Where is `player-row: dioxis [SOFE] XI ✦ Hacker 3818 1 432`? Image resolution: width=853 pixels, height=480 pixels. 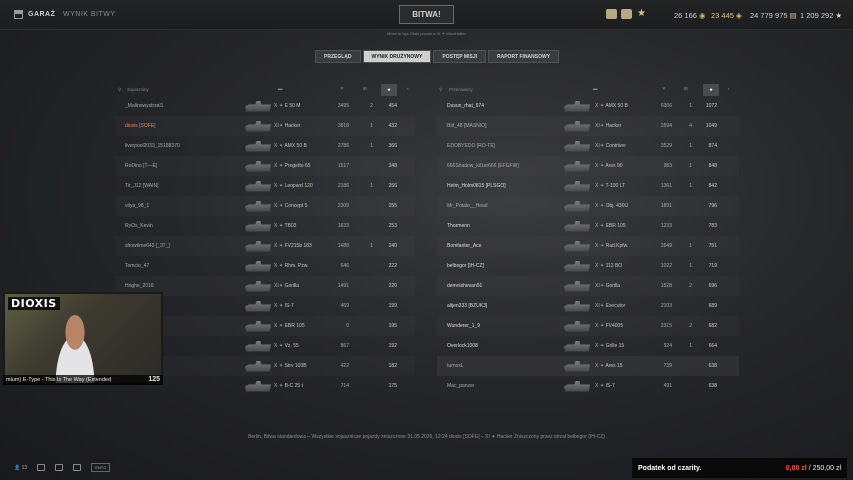
player-row: dioxis [SOFE] XI ✦ Hacker 3818 1 432 is located at coordinates (265, 126).